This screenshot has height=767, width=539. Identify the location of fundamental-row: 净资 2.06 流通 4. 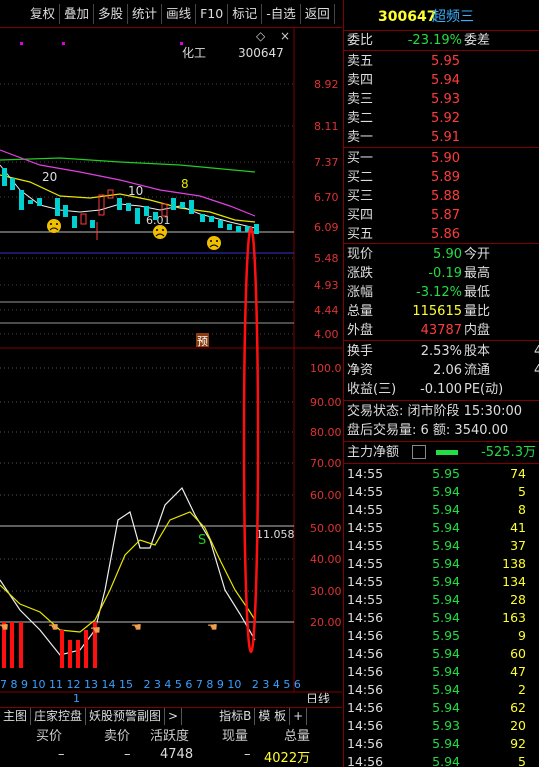
(441, 370).